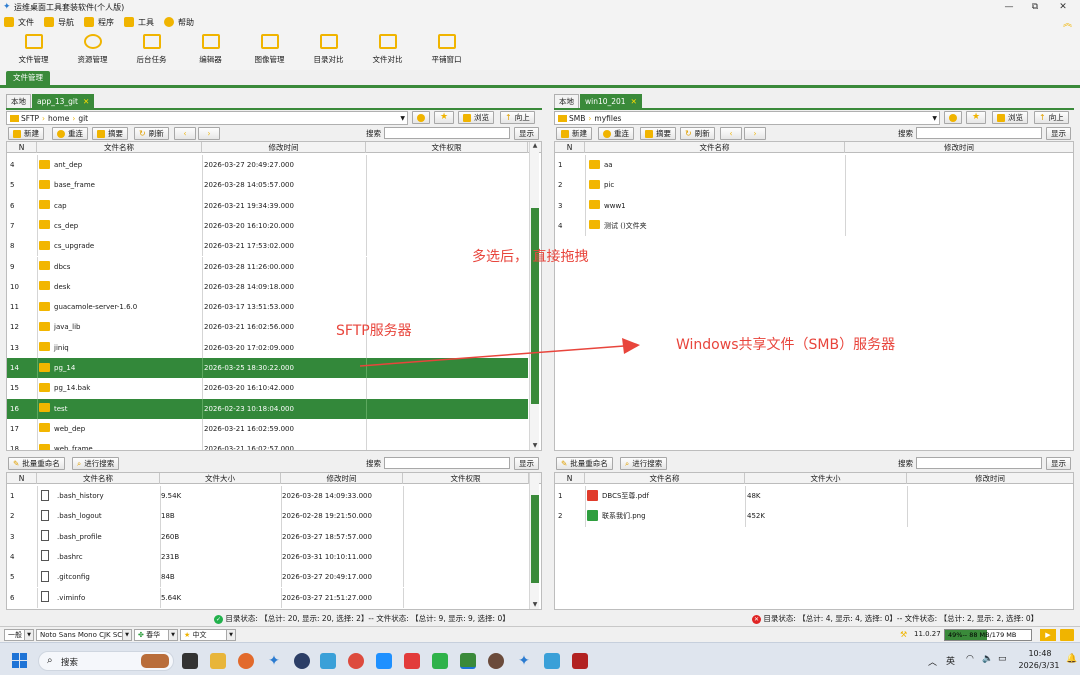  Describe the element at coordinates (611, 101) in the screenshot. I see `right-tab-smb: win10_201 ✕` at that location.